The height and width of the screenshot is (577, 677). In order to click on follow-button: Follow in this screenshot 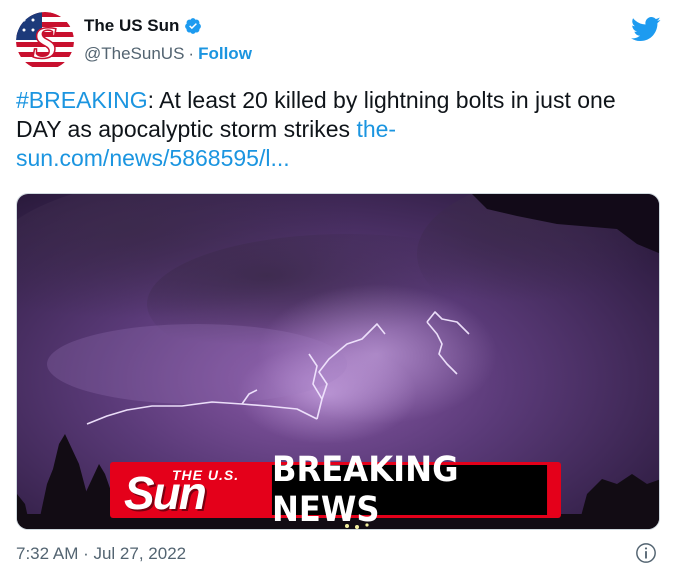, I will do `click(225, 53)`.